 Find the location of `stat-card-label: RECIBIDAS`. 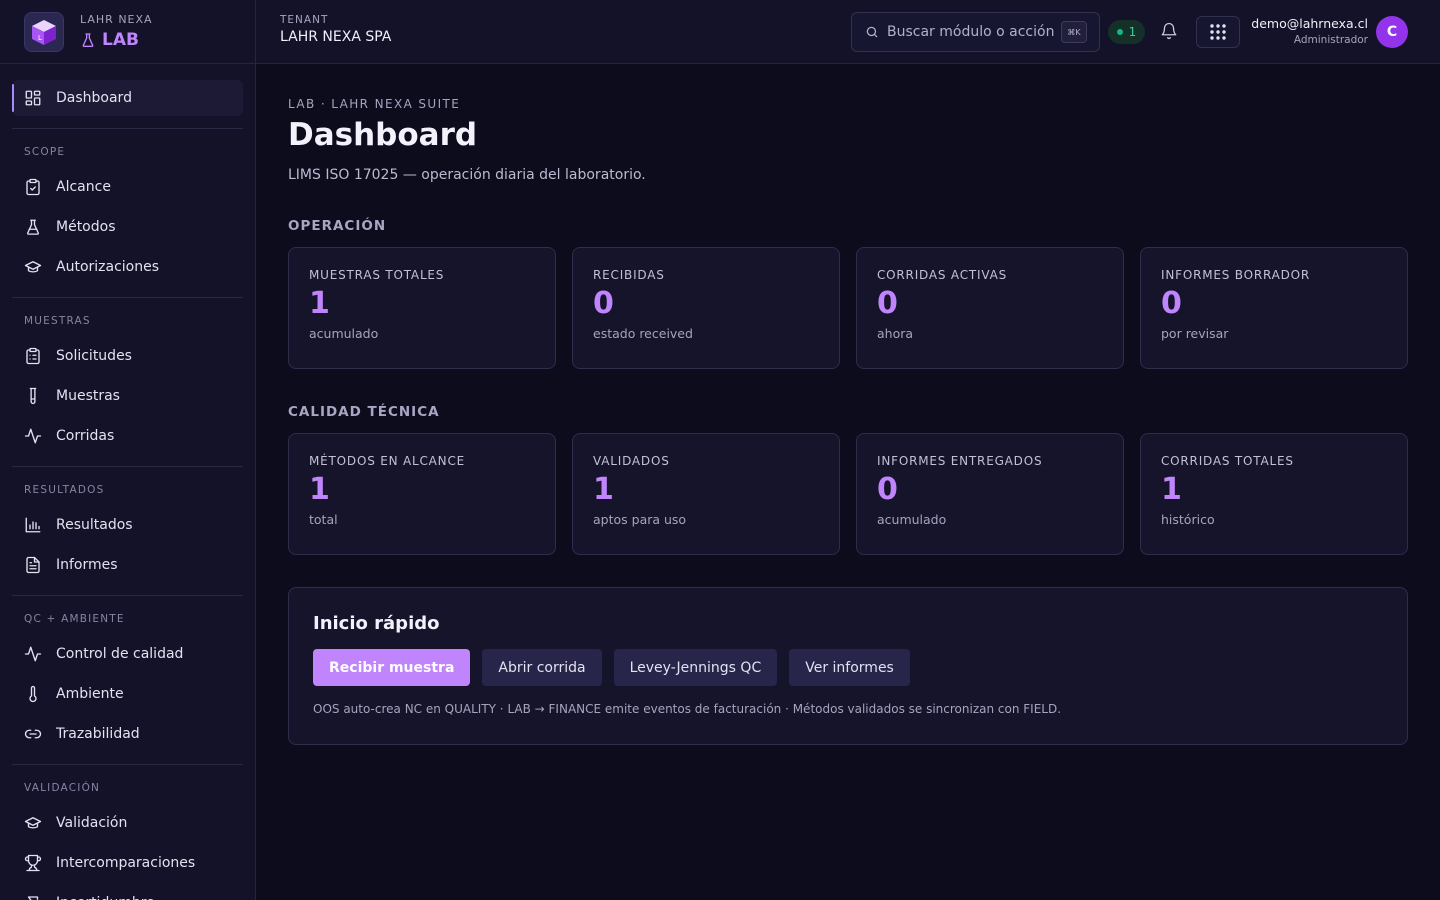

stat-card-label: RECIBIDAS is located at coordinates (629, 275).